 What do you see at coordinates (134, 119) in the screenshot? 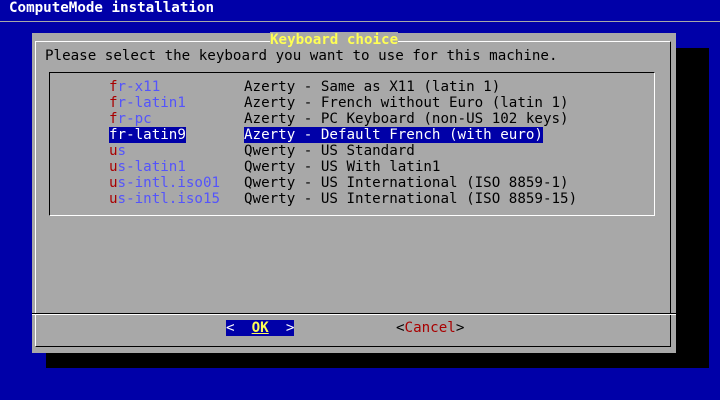
I see `keyboard-code-rest: r-pc` at bounding box center [134, 119].